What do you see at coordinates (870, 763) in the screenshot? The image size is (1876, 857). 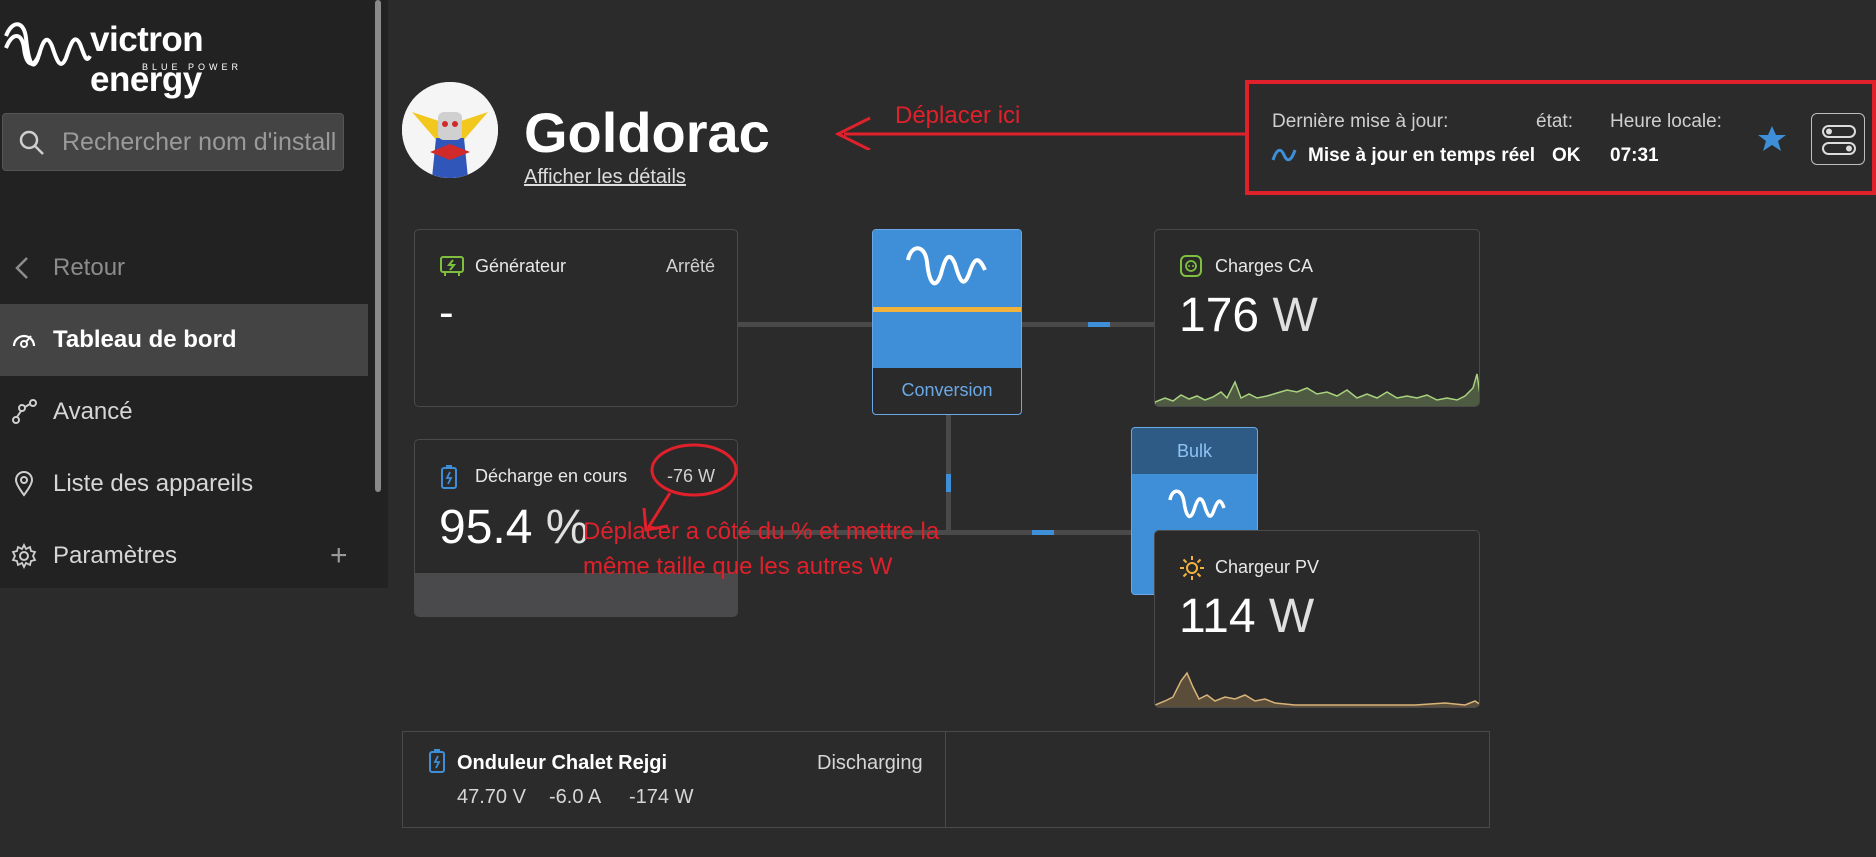 I see `device-state: Discharging` at bounding box center [870, 763].